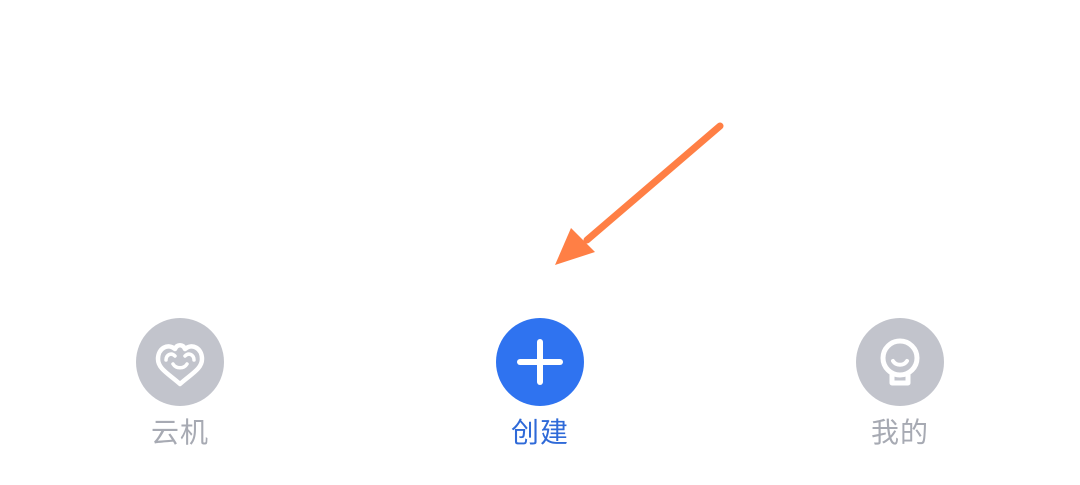 Image resolution: width=1080 pixels, height=485 pixels. I want to click on tab-mine-label: 我的, so click(899, 432).